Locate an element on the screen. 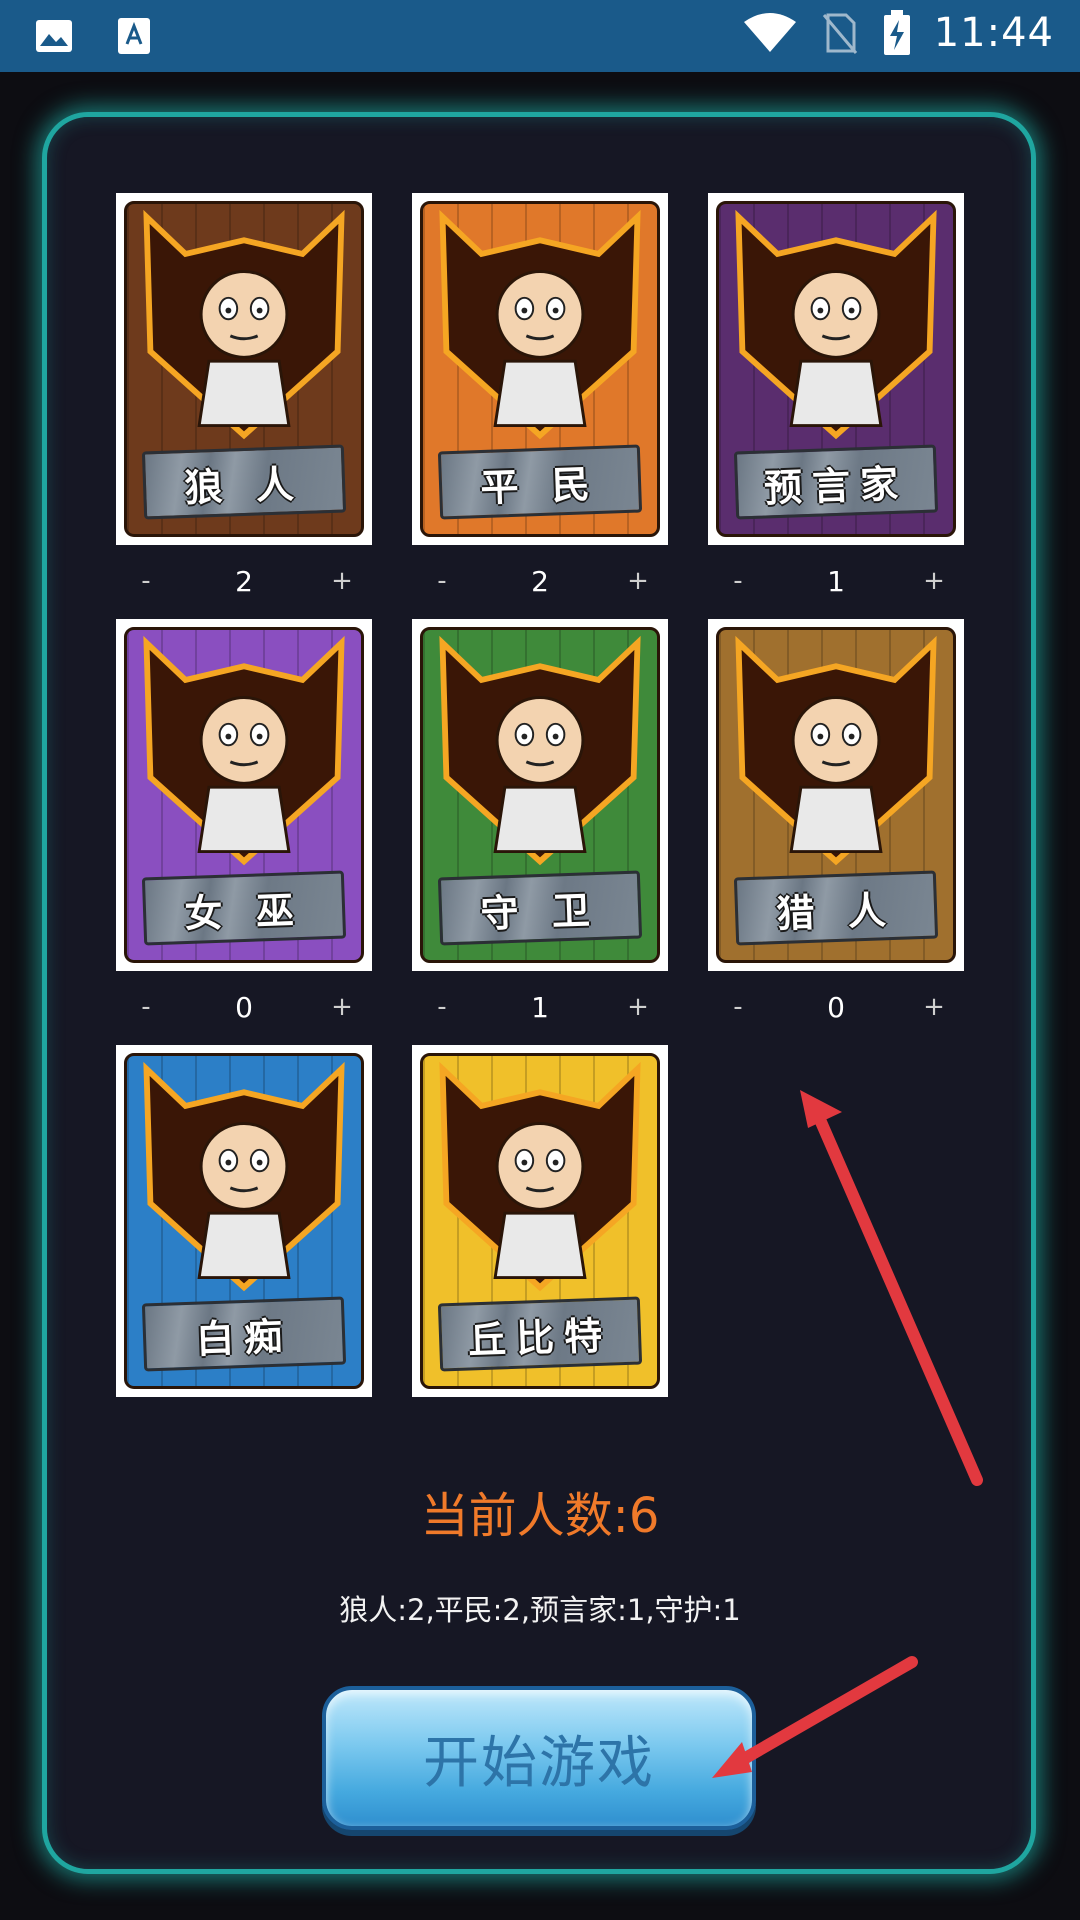  role-name-plaque: 白痴 is located at coordinates (244, 1334).